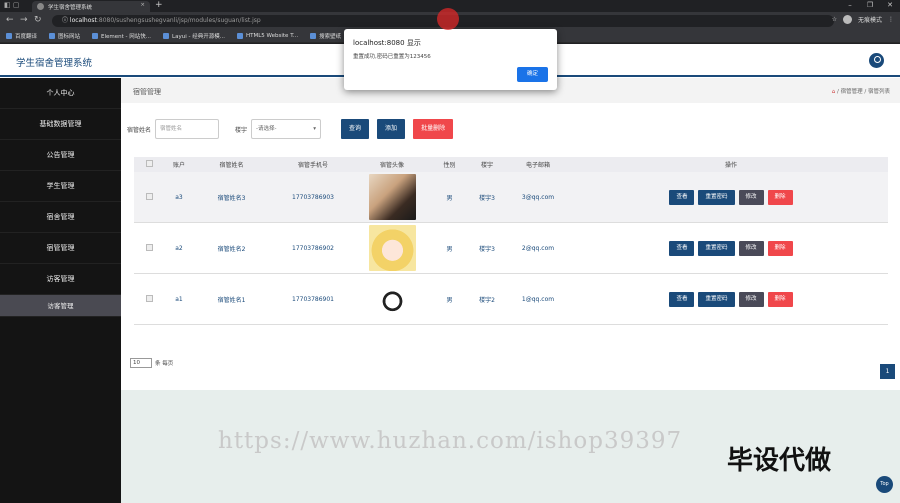 The image size is (900, 503). I want to click on cell-building: 楼宇2, so click(487, 300).